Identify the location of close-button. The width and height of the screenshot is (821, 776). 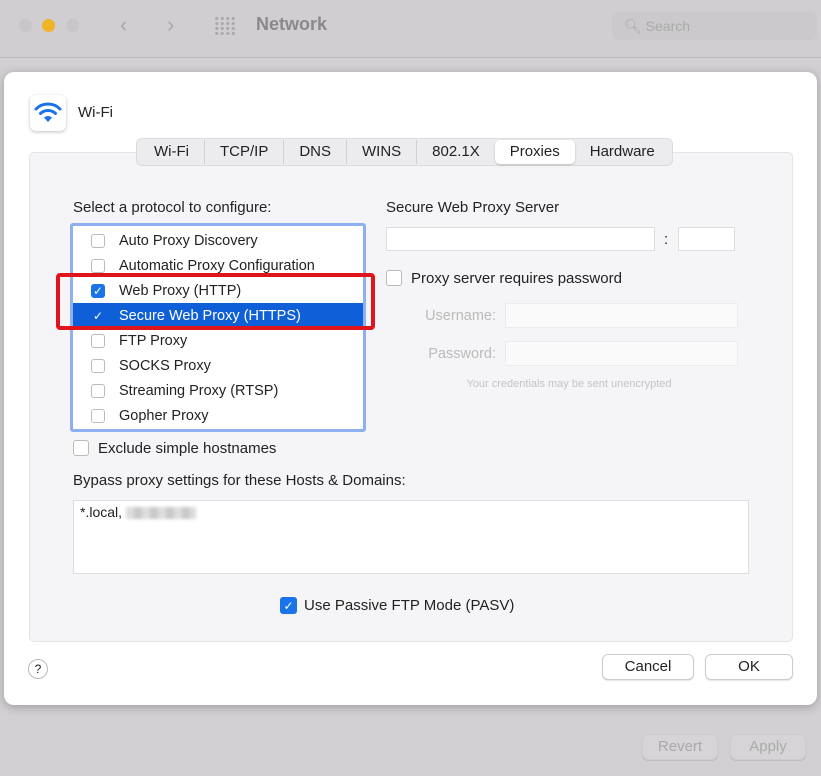
(25, 25).